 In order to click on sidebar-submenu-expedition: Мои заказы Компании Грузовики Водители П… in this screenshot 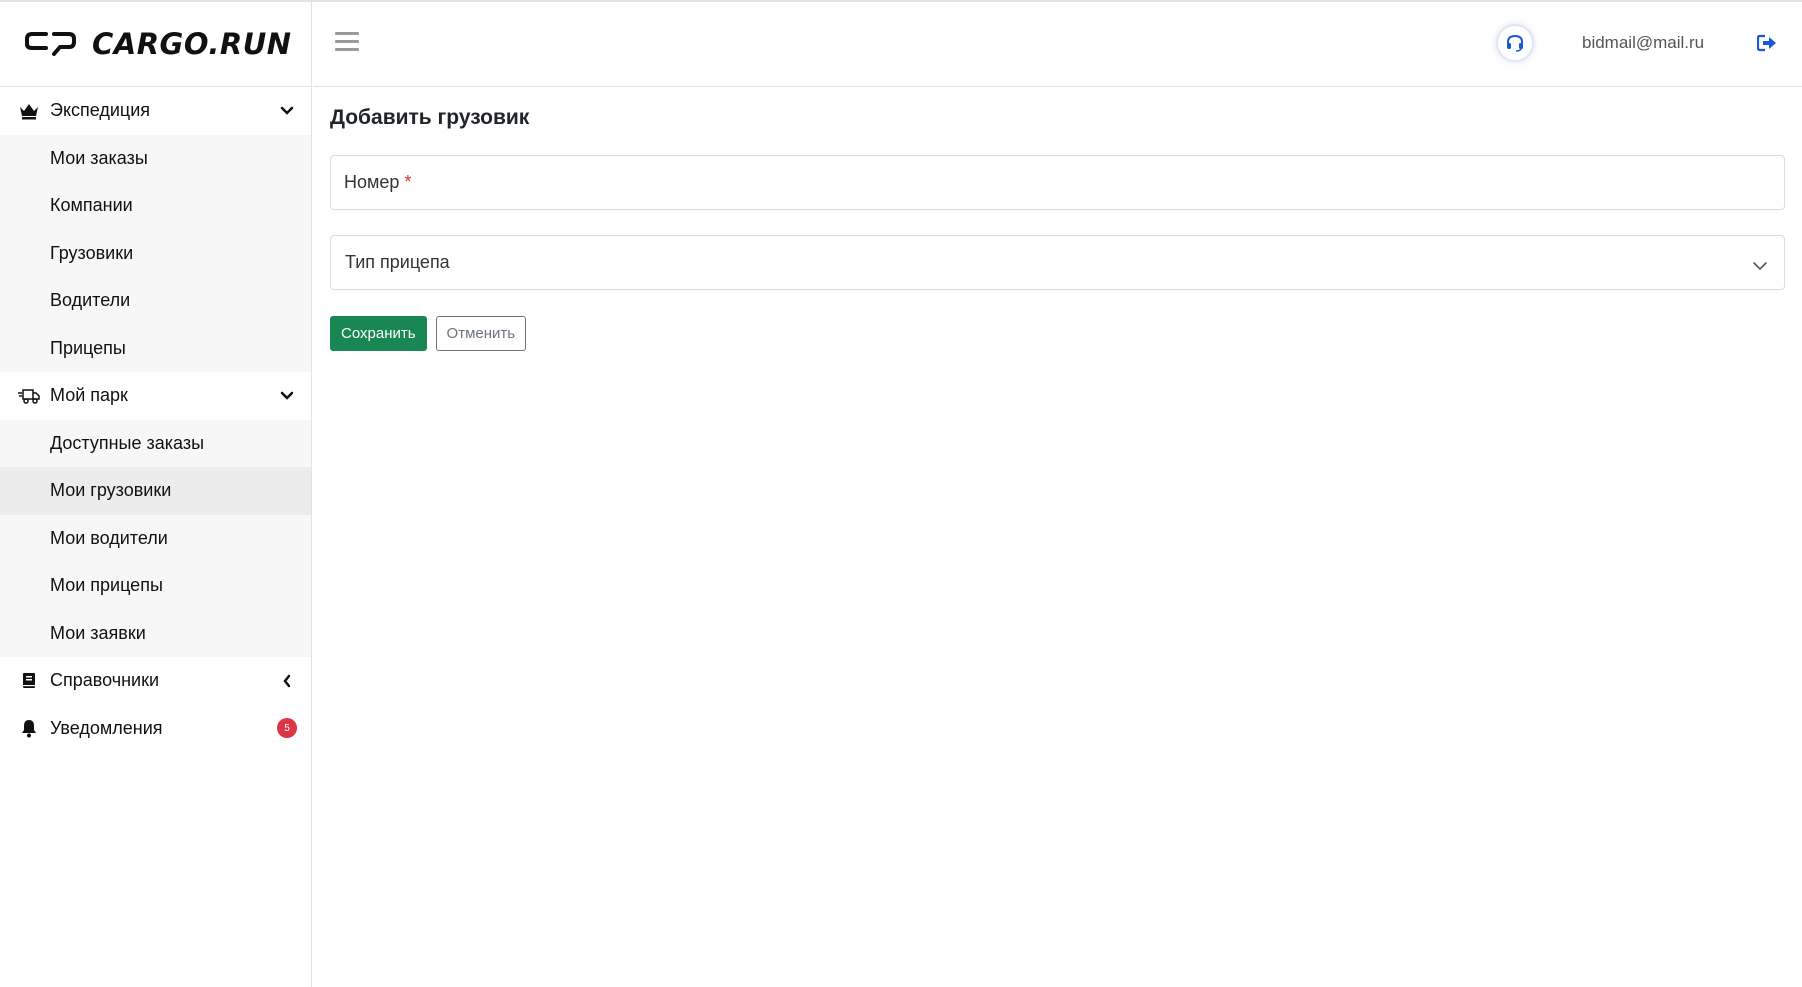, I will do `click(155, 253)`.